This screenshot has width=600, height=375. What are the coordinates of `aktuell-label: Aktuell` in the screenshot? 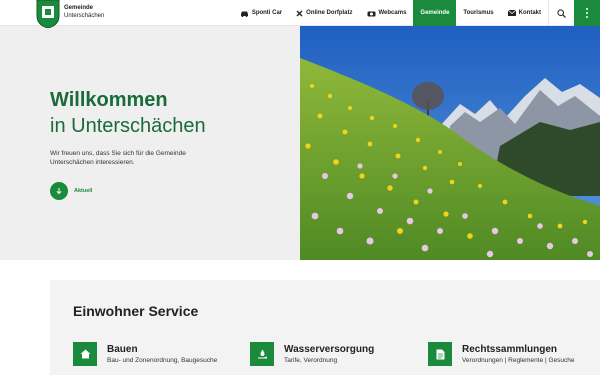 It's located at (83, 191).